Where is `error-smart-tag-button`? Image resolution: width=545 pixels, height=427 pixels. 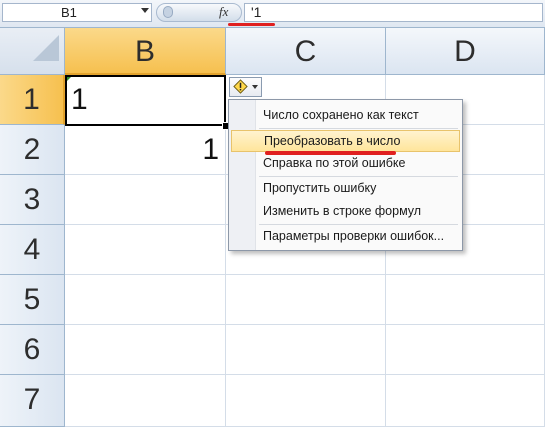
error-smart-tag-button is located at coordinates (245, 87).